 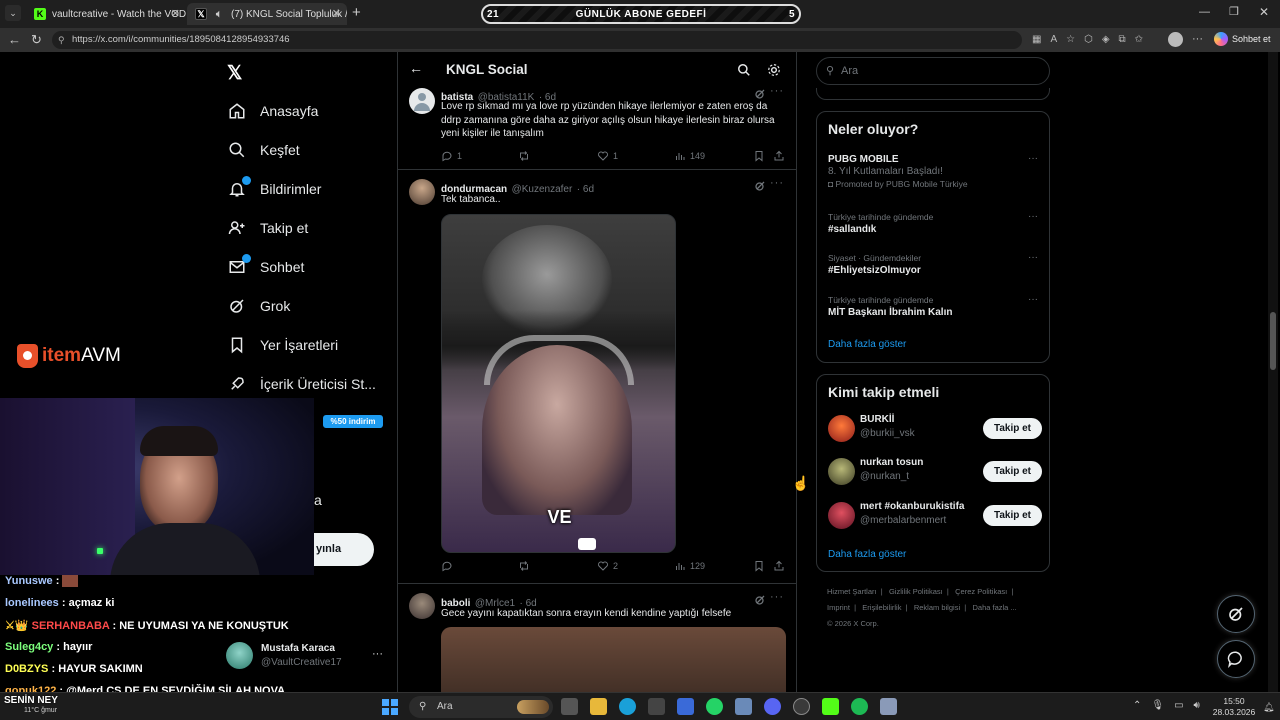 What do you see at coordinates (106, 14) in the screenshot?
I see `tab-vaultcreative: K vaultcreative - Watch the VOD on ✕` at bounding box center [106, 14].